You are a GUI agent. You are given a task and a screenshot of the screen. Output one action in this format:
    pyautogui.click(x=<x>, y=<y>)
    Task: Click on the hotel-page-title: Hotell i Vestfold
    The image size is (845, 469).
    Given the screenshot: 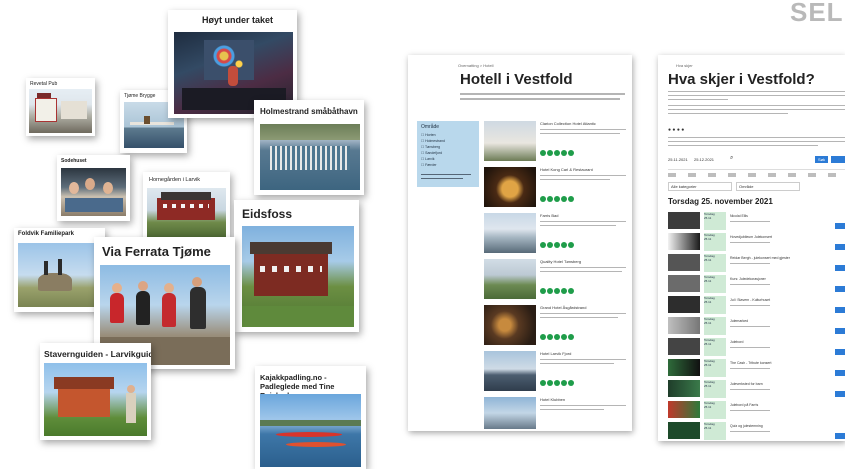 What is the action you would take?
    pyautogui.click(x=516, y=79)
    